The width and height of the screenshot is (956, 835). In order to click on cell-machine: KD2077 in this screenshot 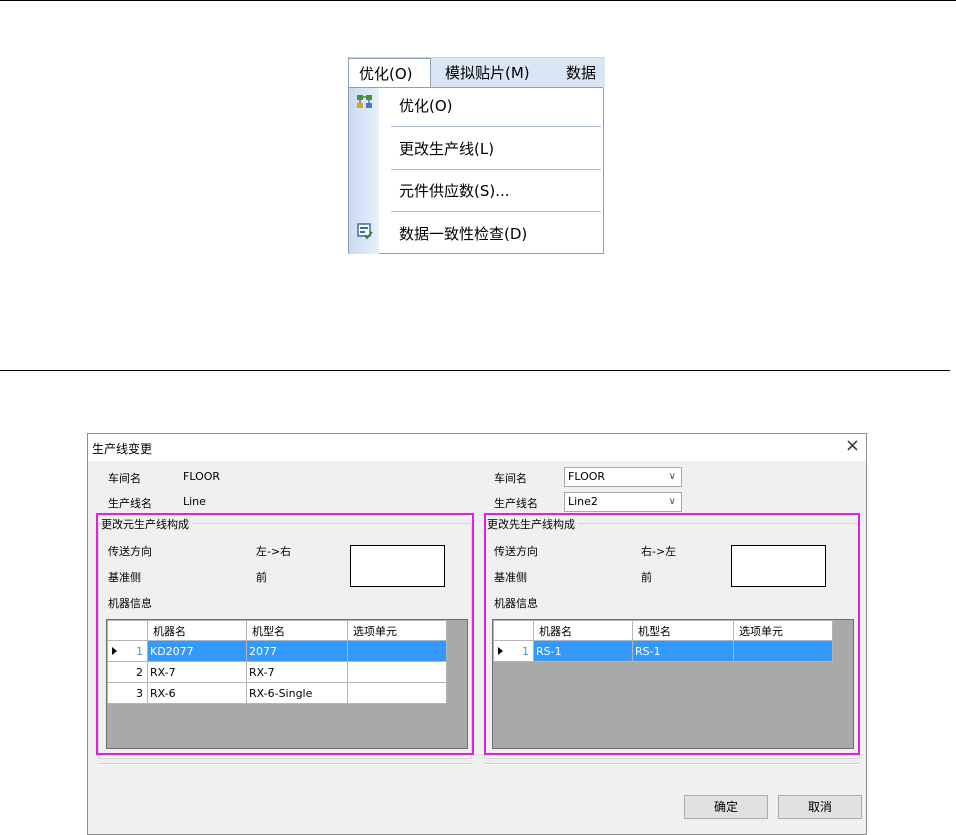, I will do `click(197, 651)`.